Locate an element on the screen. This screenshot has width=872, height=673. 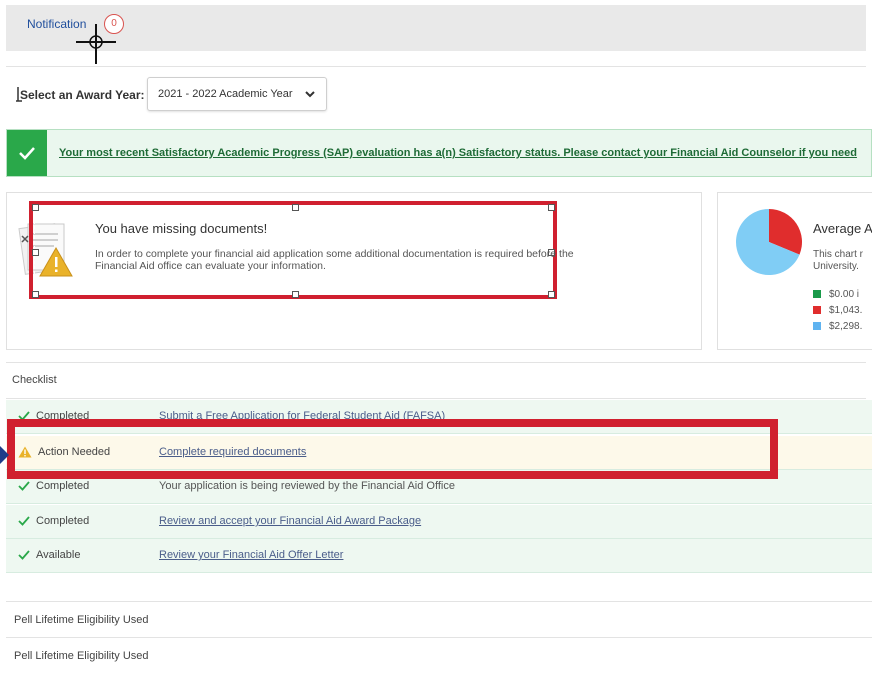
pie-chart is located at coordinates (769, 242).